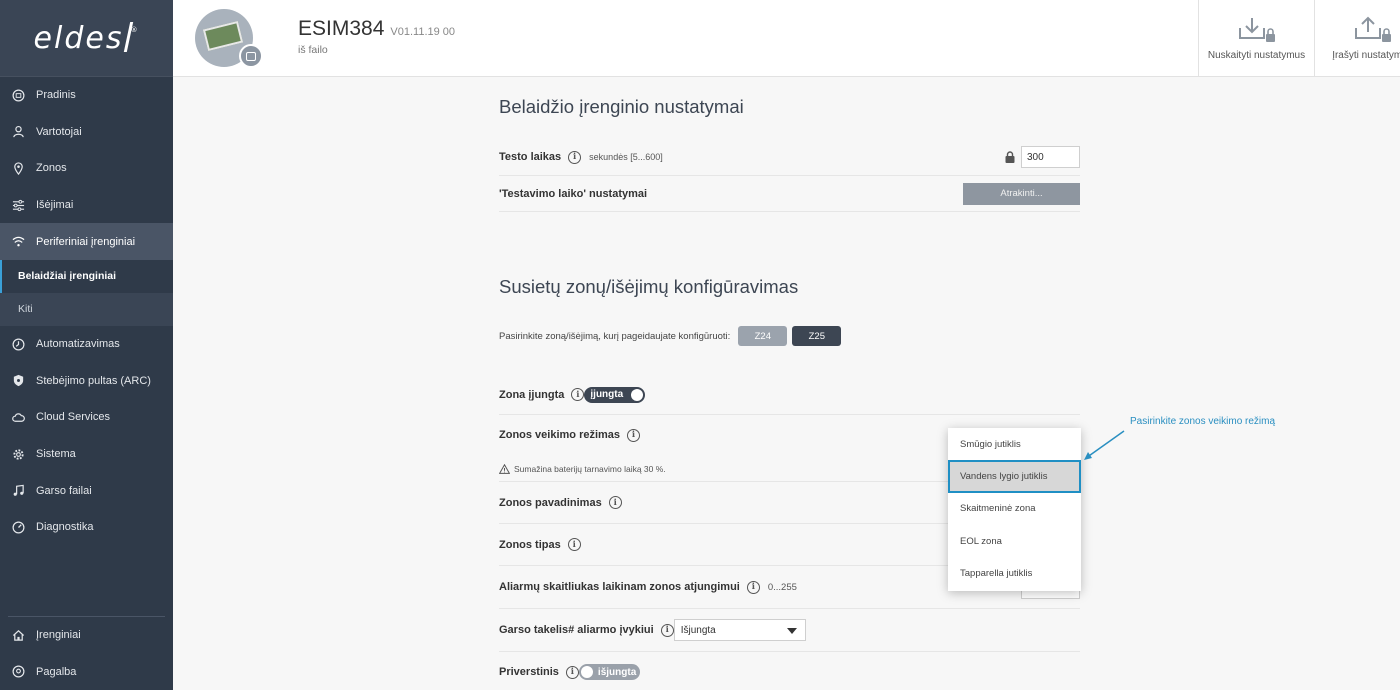 The width and height of the screenshot is (1400, 690). I want to click on nav-item-pagalba: Pagalba, so click(86, 671).